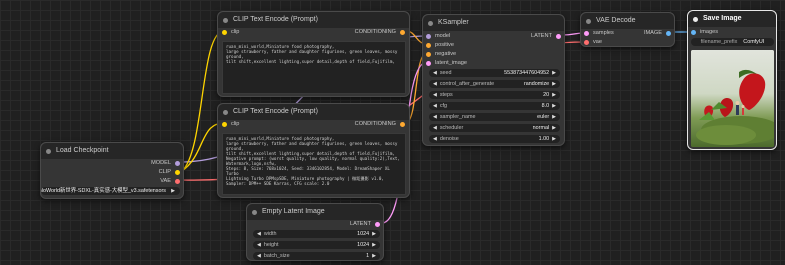 This screenshot has height=265, width=785. Describe the element at coordinates (440, 45) in the screenshot. I see `positive-input-slot: positive` at that location.